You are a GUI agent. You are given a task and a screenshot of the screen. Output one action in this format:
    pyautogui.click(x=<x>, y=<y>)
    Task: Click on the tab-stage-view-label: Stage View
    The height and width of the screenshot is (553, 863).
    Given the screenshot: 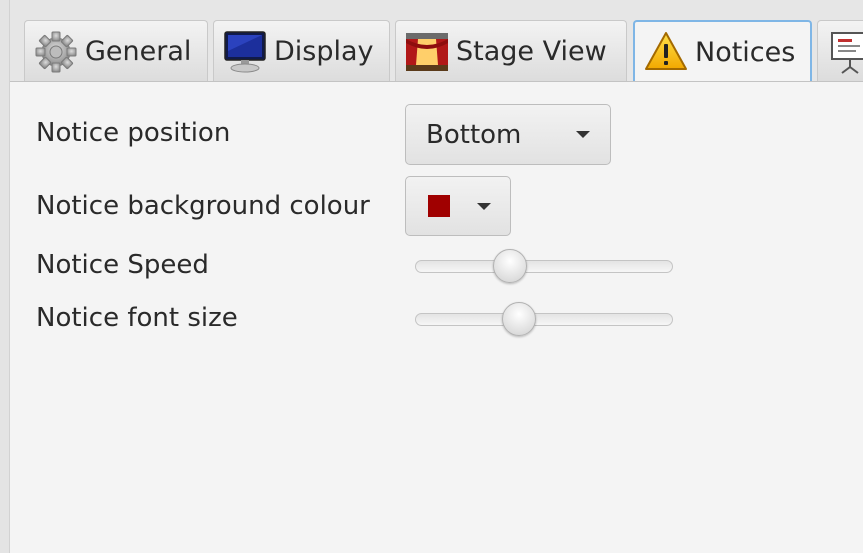 What is the action you would take?
    pyautogui.click(x=531, y=51)
    